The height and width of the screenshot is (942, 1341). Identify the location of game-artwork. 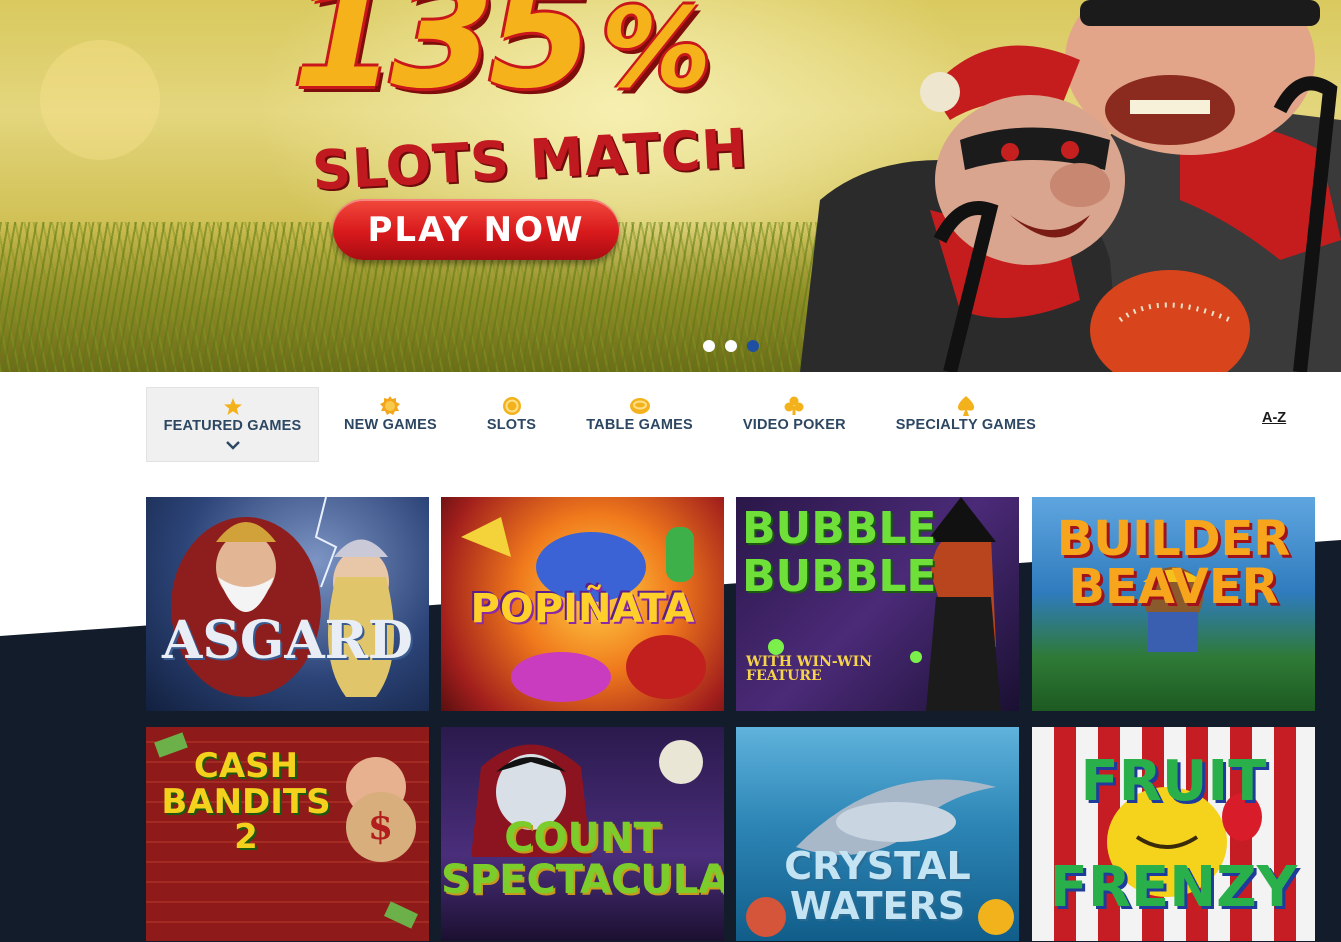
(282, 597).